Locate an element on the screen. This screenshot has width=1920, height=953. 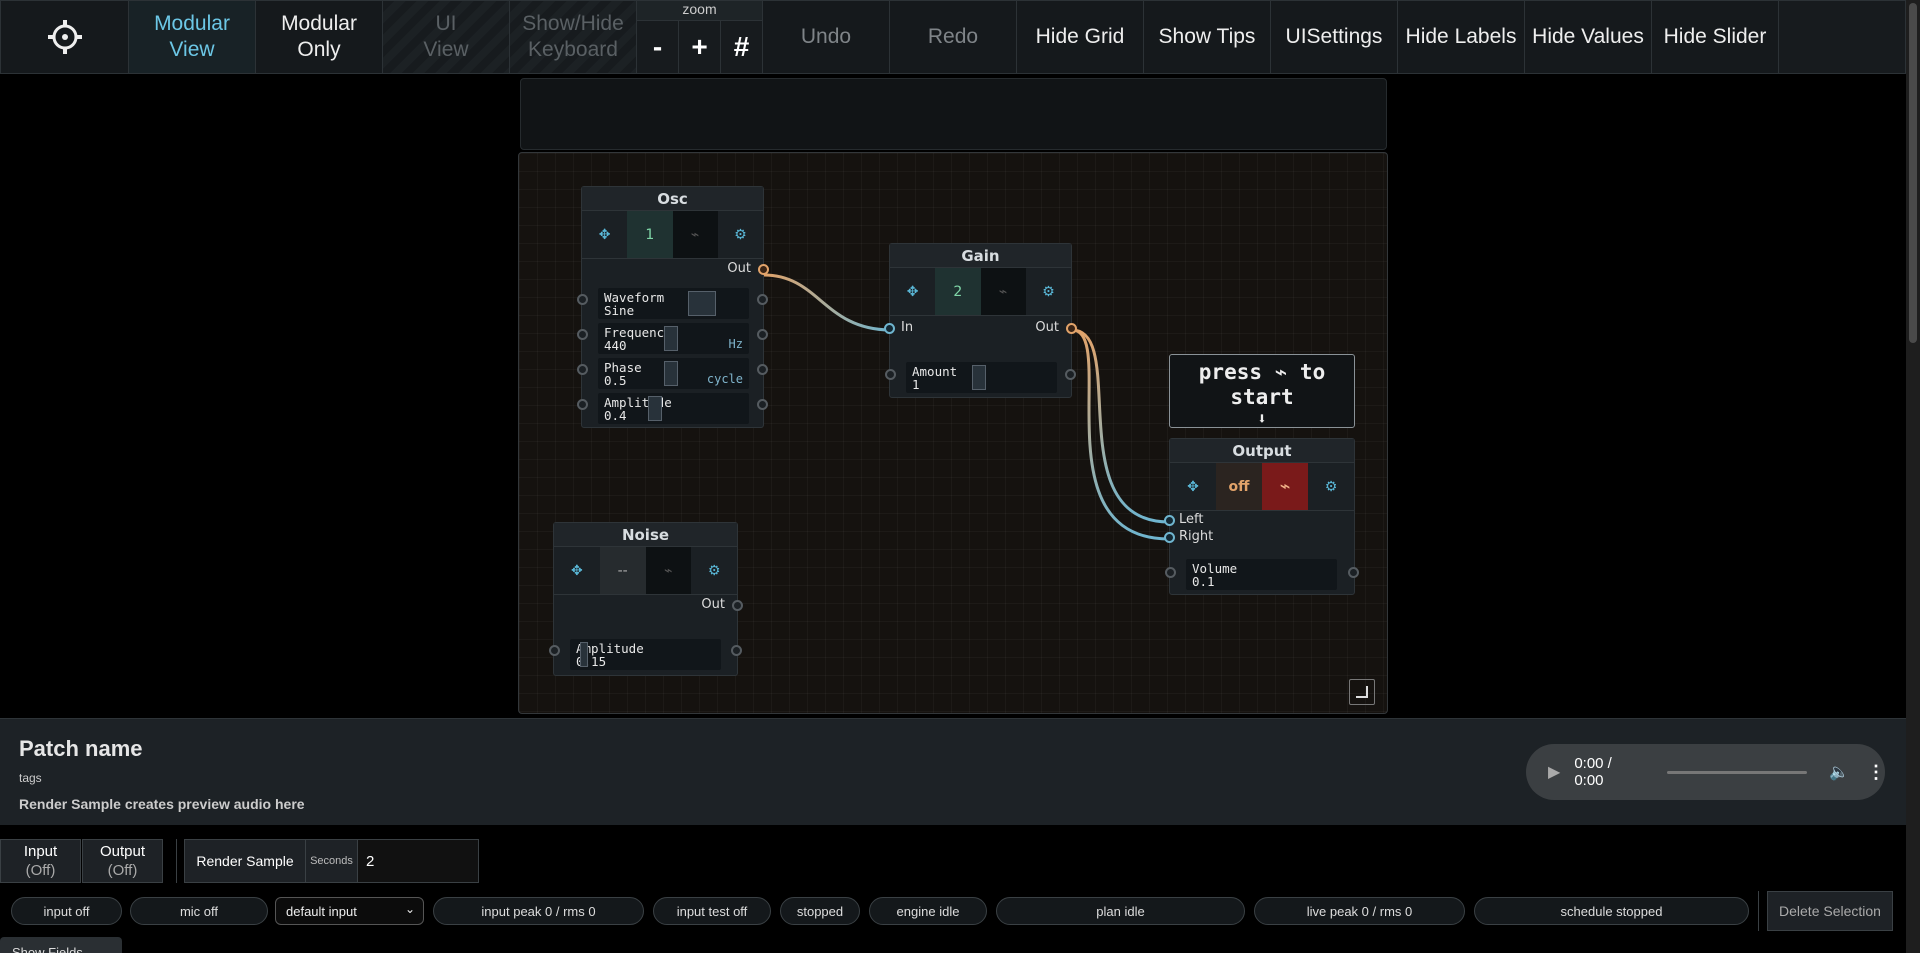
in-port is located at coordinates (889, 328).